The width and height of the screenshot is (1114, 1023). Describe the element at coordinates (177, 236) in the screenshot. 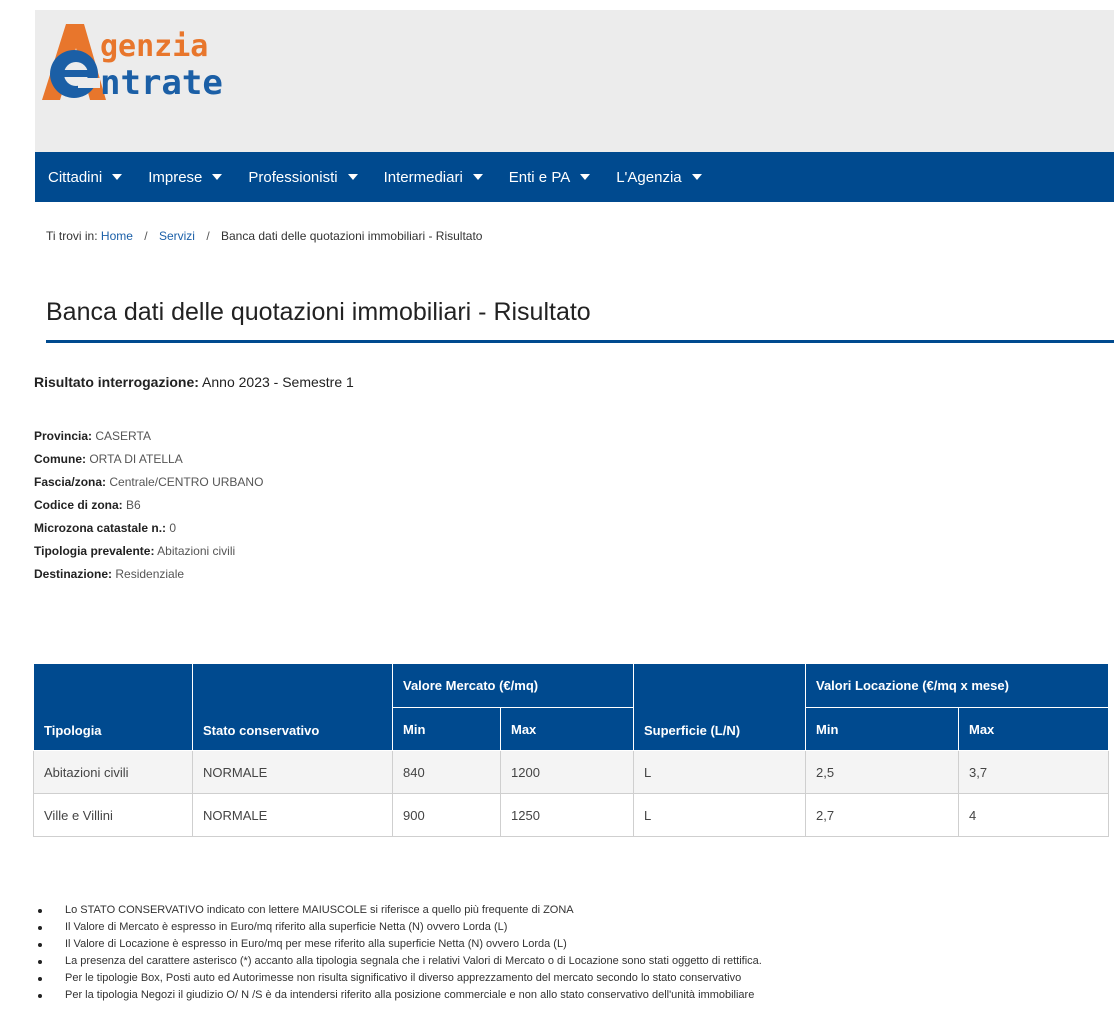

I see `breadcrumb-services-link: Servizi` at that location.